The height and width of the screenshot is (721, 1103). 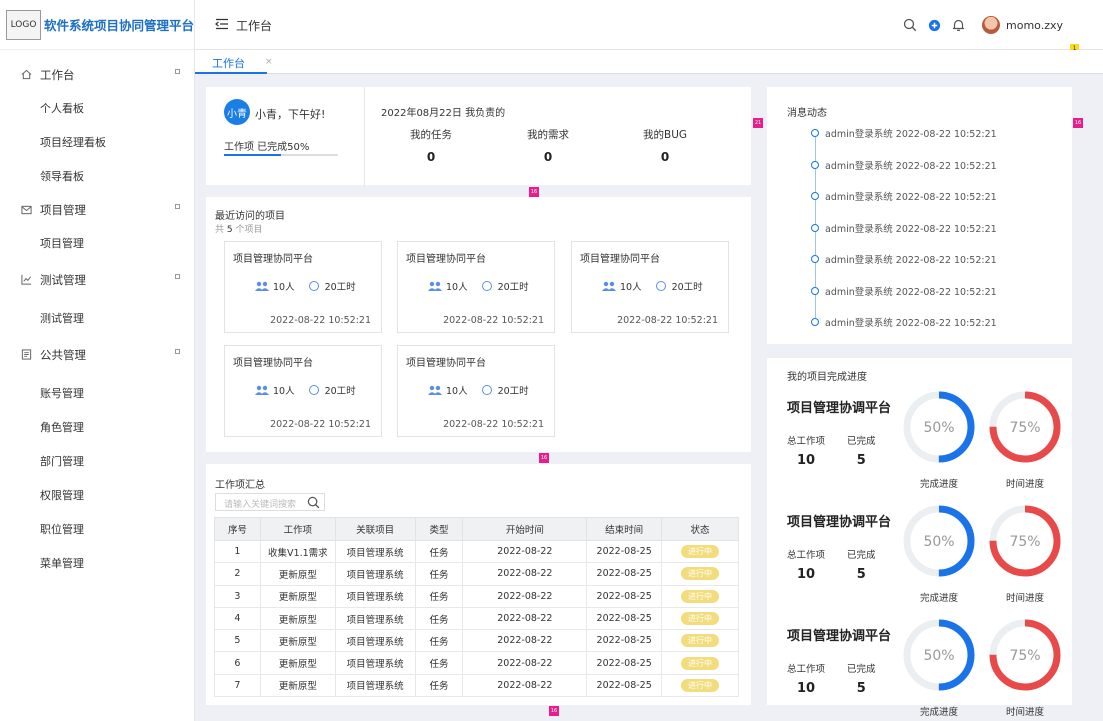 What do you see at coordinates (97, 427) in the screenshot?
I see `sidebar-item-role: 角色管理` at bounding box center [97, 427].